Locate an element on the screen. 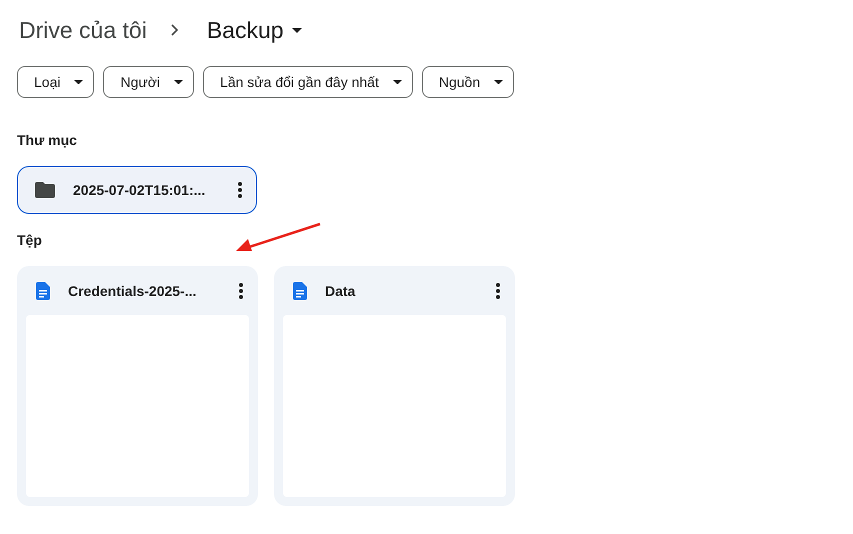 The width and height of the screenshot is (853, 534). breadcrumb-link: Drive của tôi is located at coordinates (83, 30).